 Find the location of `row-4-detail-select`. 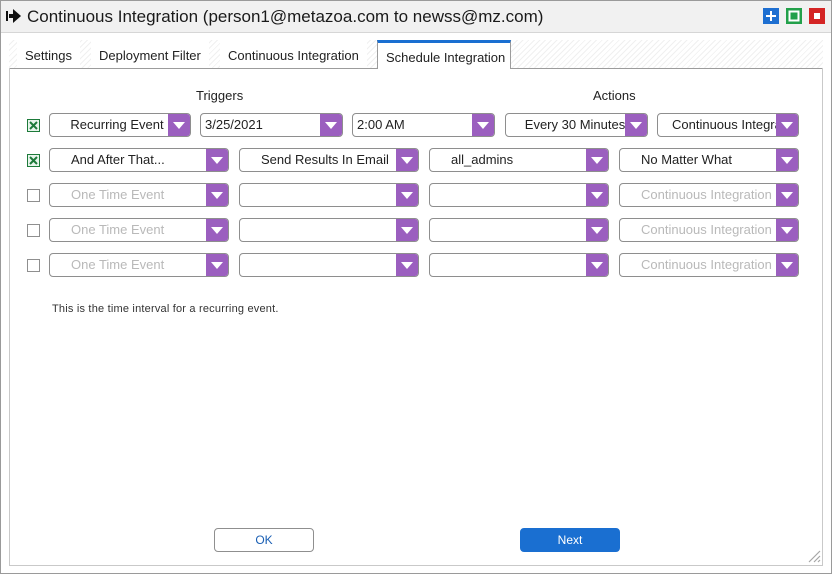

row-4-detail-select is located at coordinates (519, 230).